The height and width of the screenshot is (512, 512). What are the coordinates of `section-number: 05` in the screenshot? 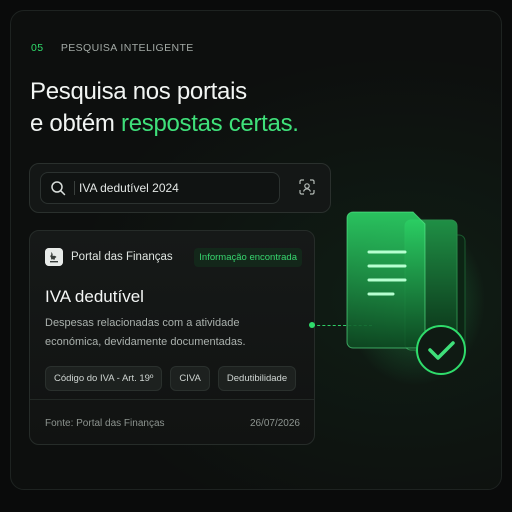 It's located at (37, 48).